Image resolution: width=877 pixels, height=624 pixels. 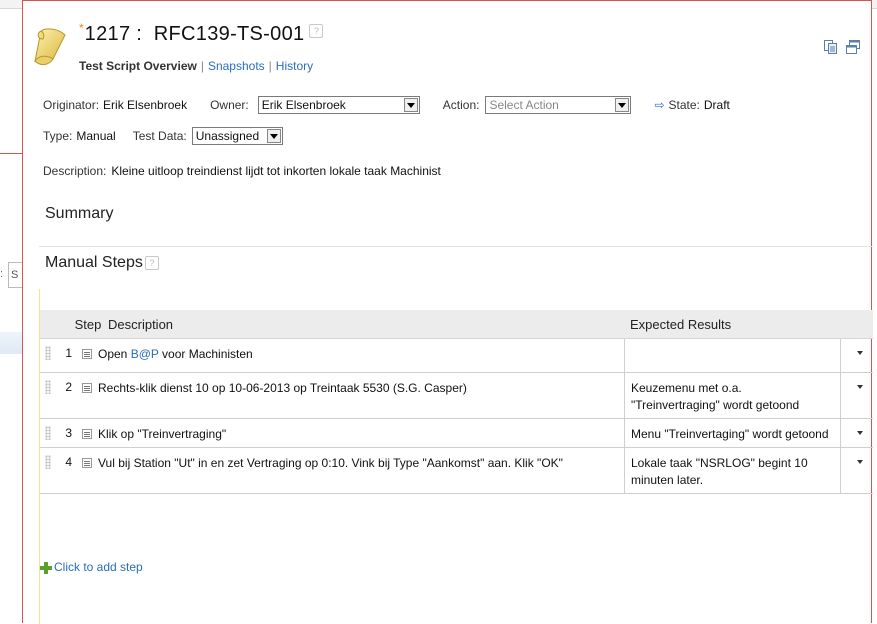 I want to click on column-header-step: Step, so click(x=88, y=324).